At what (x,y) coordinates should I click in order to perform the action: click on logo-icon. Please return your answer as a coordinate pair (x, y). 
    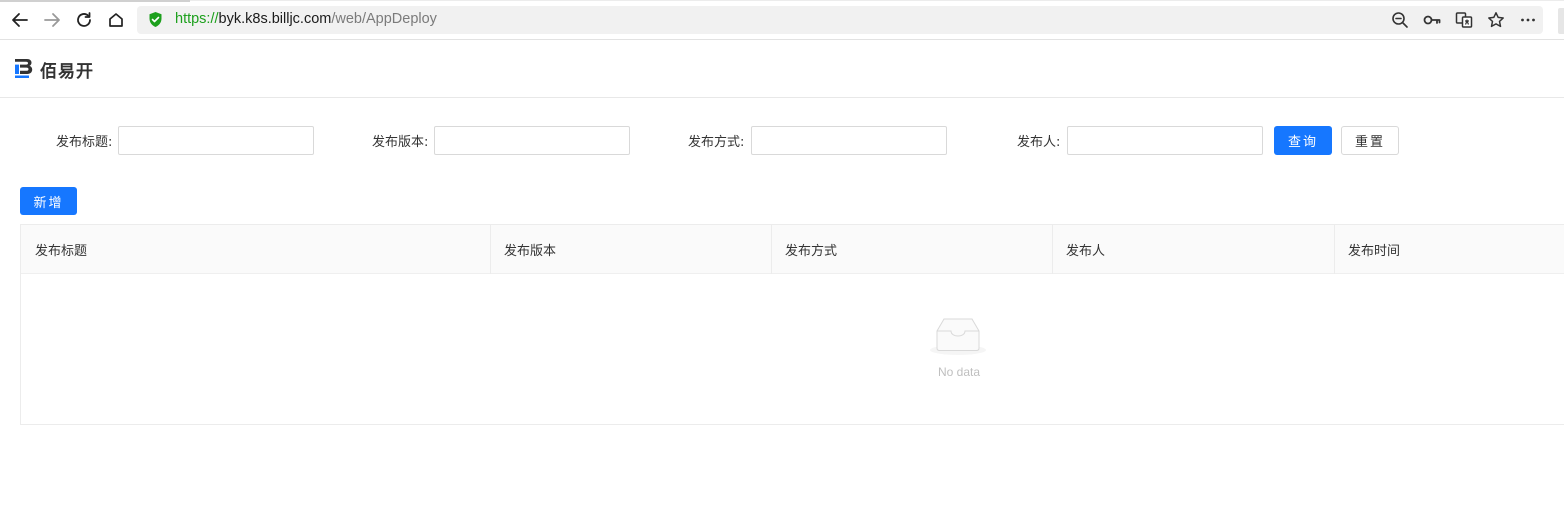
    Looking at the image, I should click on (23, 68).